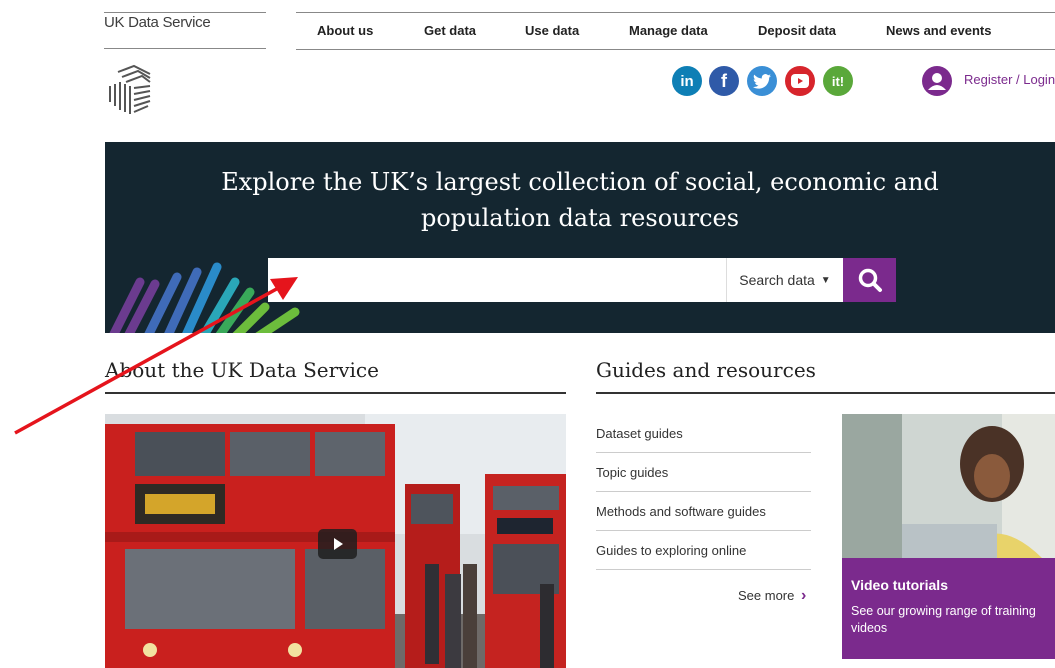 This screenshot has height=668, width=1055. What do you see at coordinates (335, 393) in the screenshot?
I see `about-section-rule` at bounding box center [335, 393].